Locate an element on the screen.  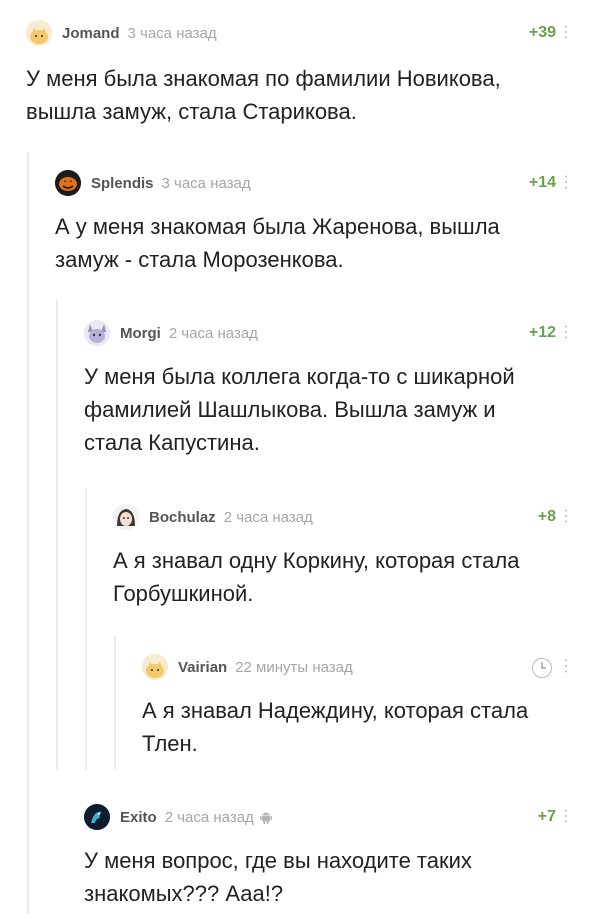
username: Jomand is located at coordinates (91, 33).